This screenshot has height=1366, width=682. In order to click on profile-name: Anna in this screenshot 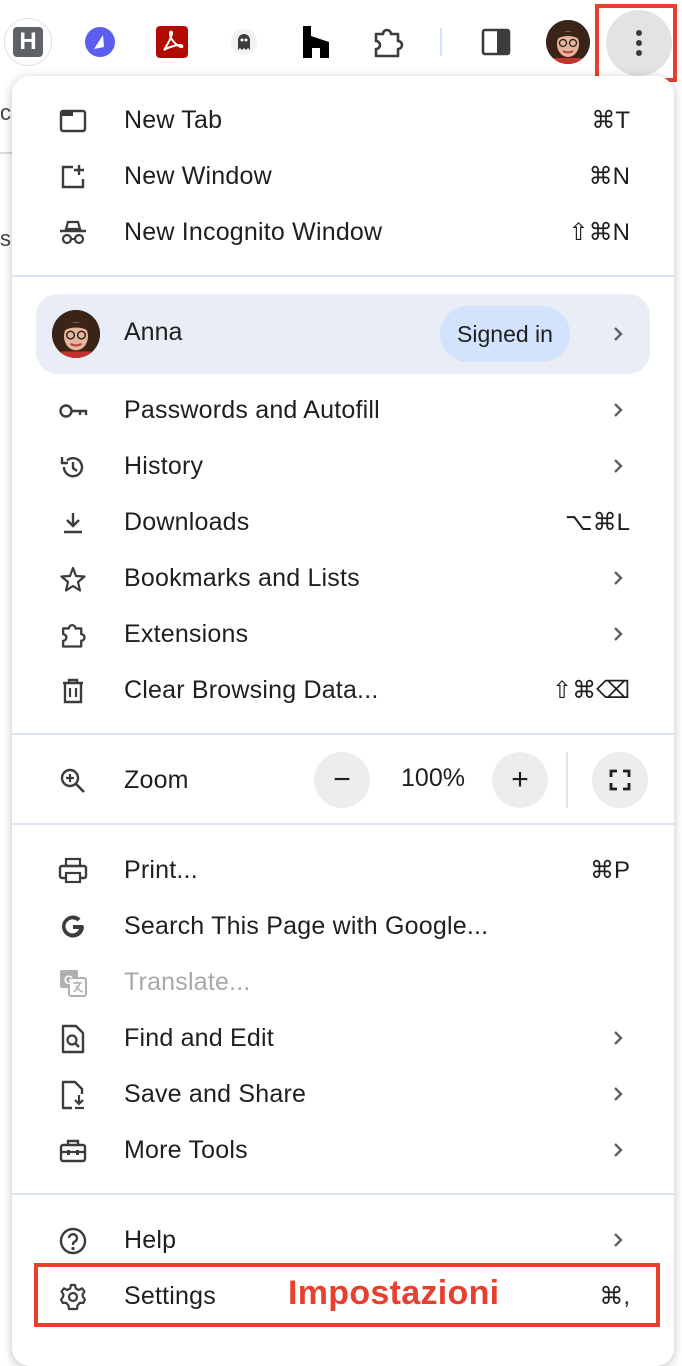, I will do `click(153, 332)`.